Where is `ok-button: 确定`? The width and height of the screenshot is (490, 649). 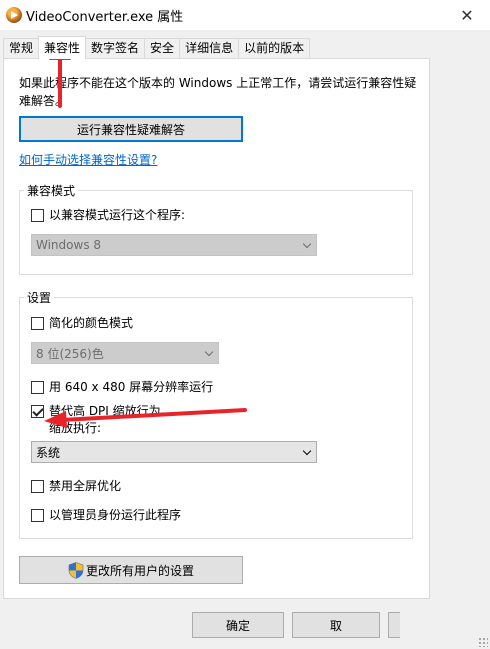 ok-button: 确定 is located at coordinates (238, 625).